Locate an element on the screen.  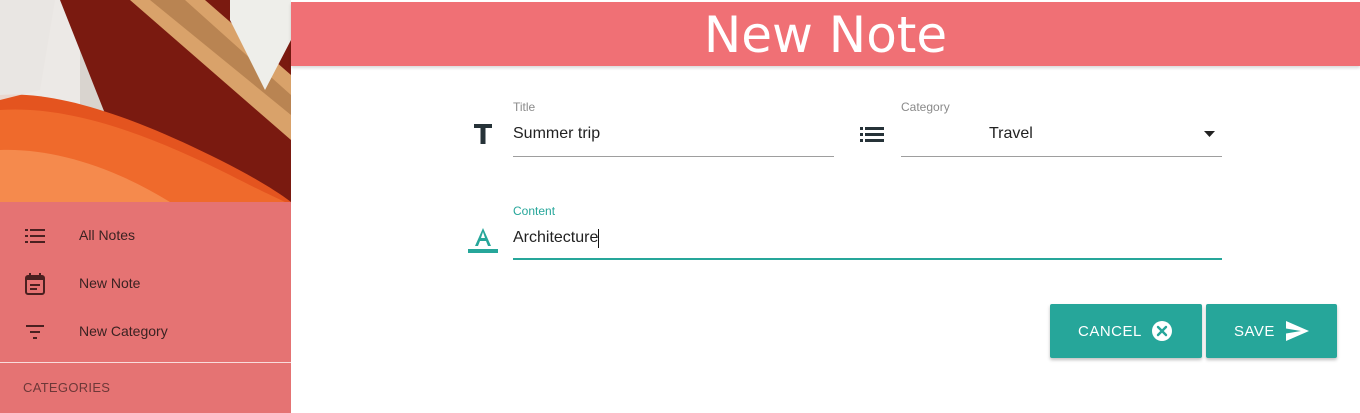
save-button-label: SAVE is located at coordinates (1254, 331).